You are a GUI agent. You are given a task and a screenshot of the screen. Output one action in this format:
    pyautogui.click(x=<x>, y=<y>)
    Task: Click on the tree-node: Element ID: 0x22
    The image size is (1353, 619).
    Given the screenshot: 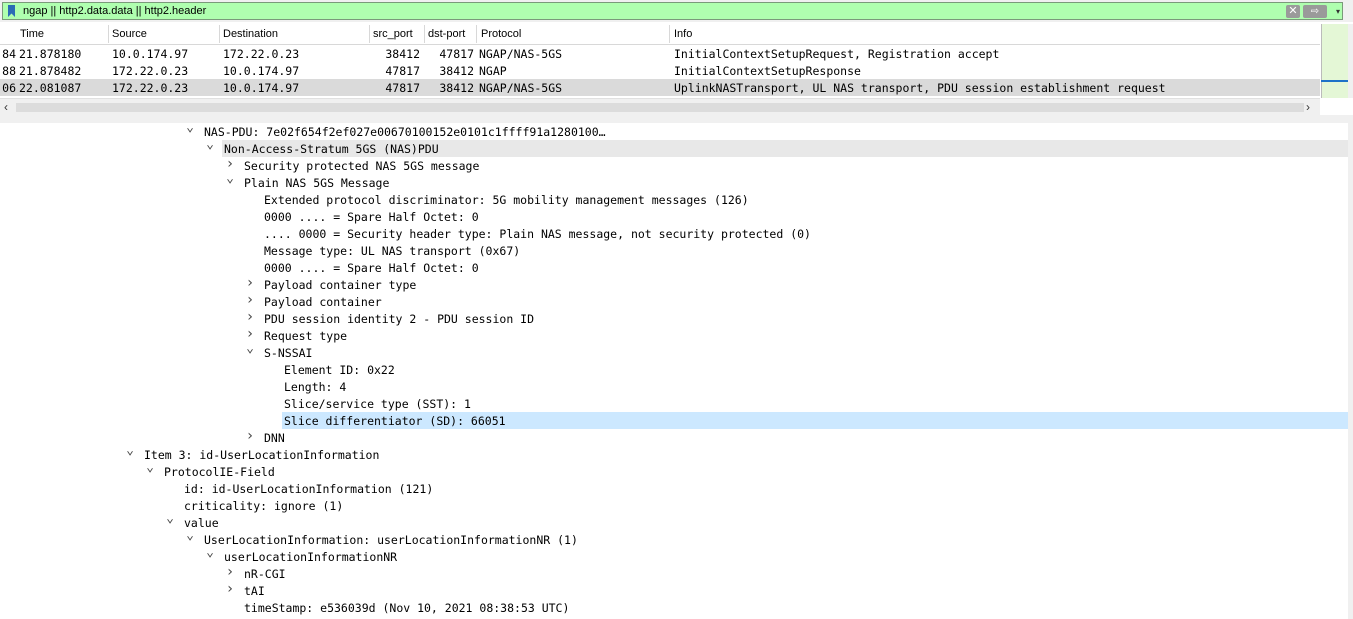 What is the action you would take?
    pyautogui.click(x=674, y=369)
    